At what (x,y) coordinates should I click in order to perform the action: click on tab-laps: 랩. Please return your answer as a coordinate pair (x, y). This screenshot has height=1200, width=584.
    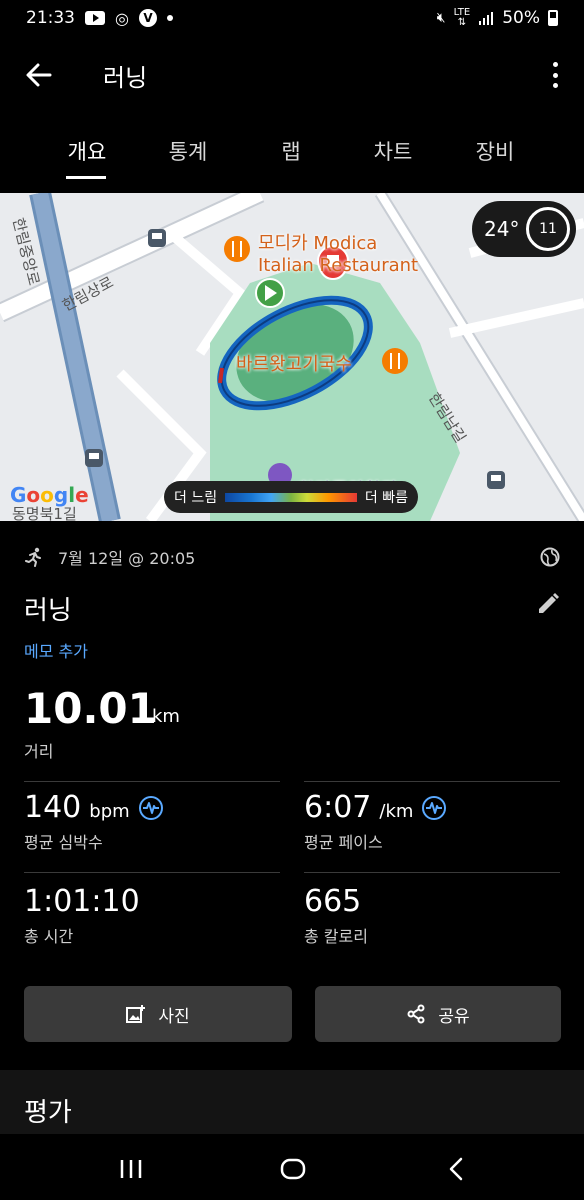
    Looking at the image, I should click on (291, 151).